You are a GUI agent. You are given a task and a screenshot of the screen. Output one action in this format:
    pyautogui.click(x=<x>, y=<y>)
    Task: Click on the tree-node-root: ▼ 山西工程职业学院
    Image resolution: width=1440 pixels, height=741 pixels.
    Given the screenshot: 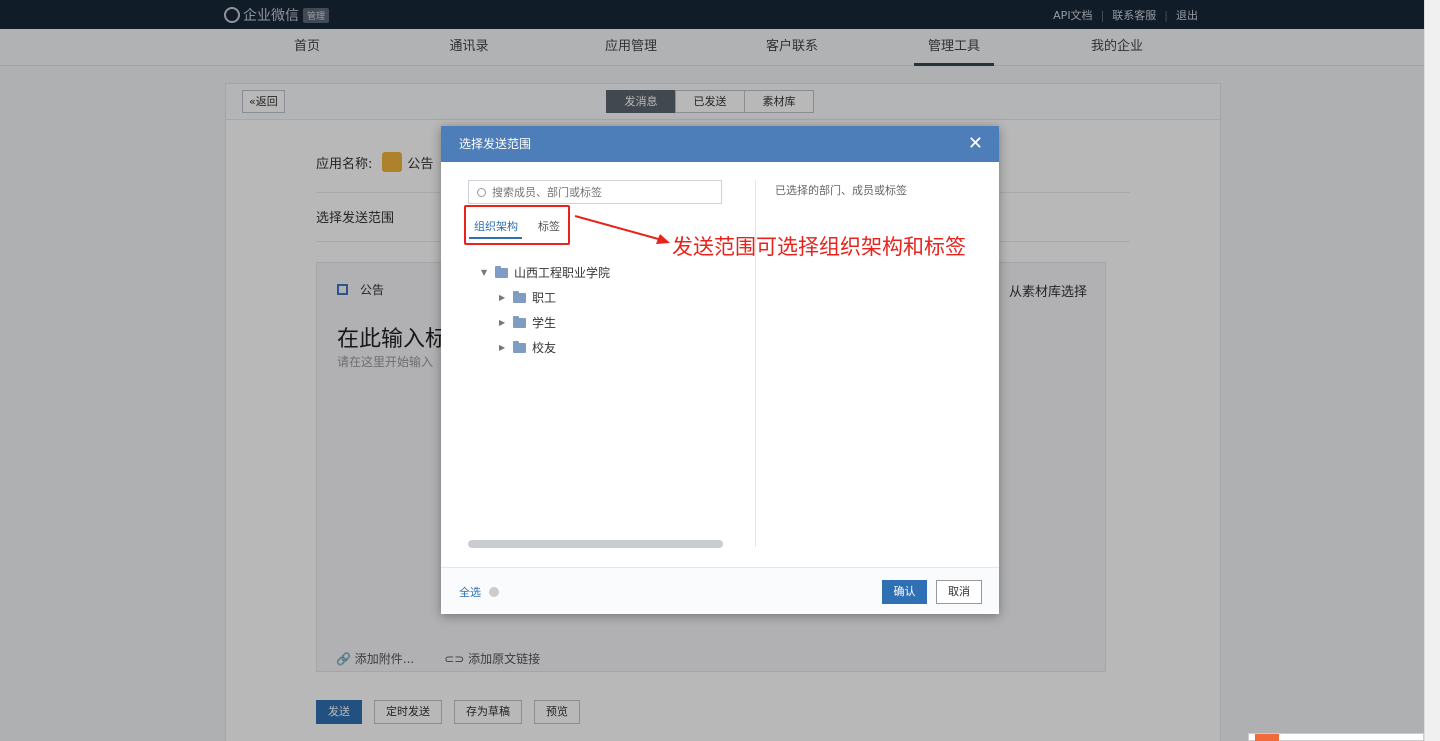 What is the action you would take?
    pyautogui.click(x=545, y=272)
    